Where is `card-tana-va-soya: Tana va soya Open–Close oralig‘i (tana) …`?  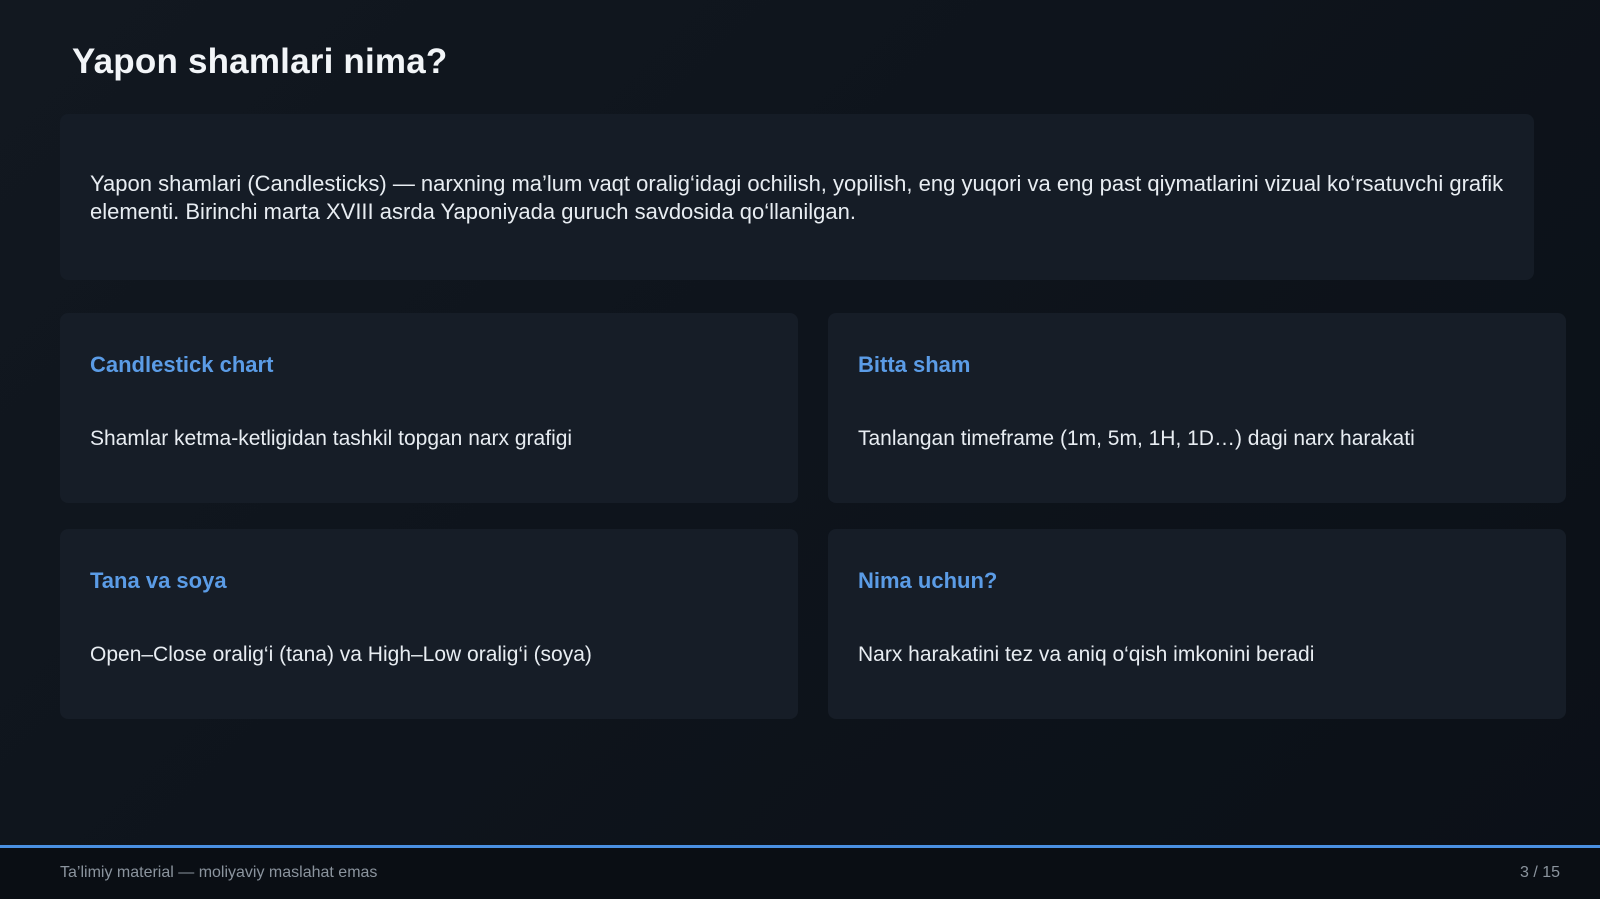 card-tana-va-soya: Tana va soya Open–Close oralig‘i (tana) … is located at coordinates (429, 624).